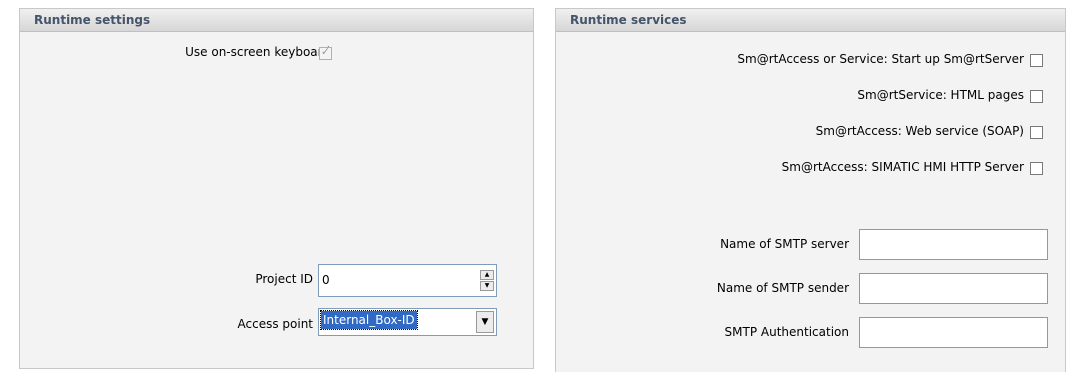 Image resolution: width=1071 pixels, height=372 pixels. What do you see at coordinates (275, 324) in the screenshot?
I see `access-point-label: Access point` at bounding box center [275, 324].